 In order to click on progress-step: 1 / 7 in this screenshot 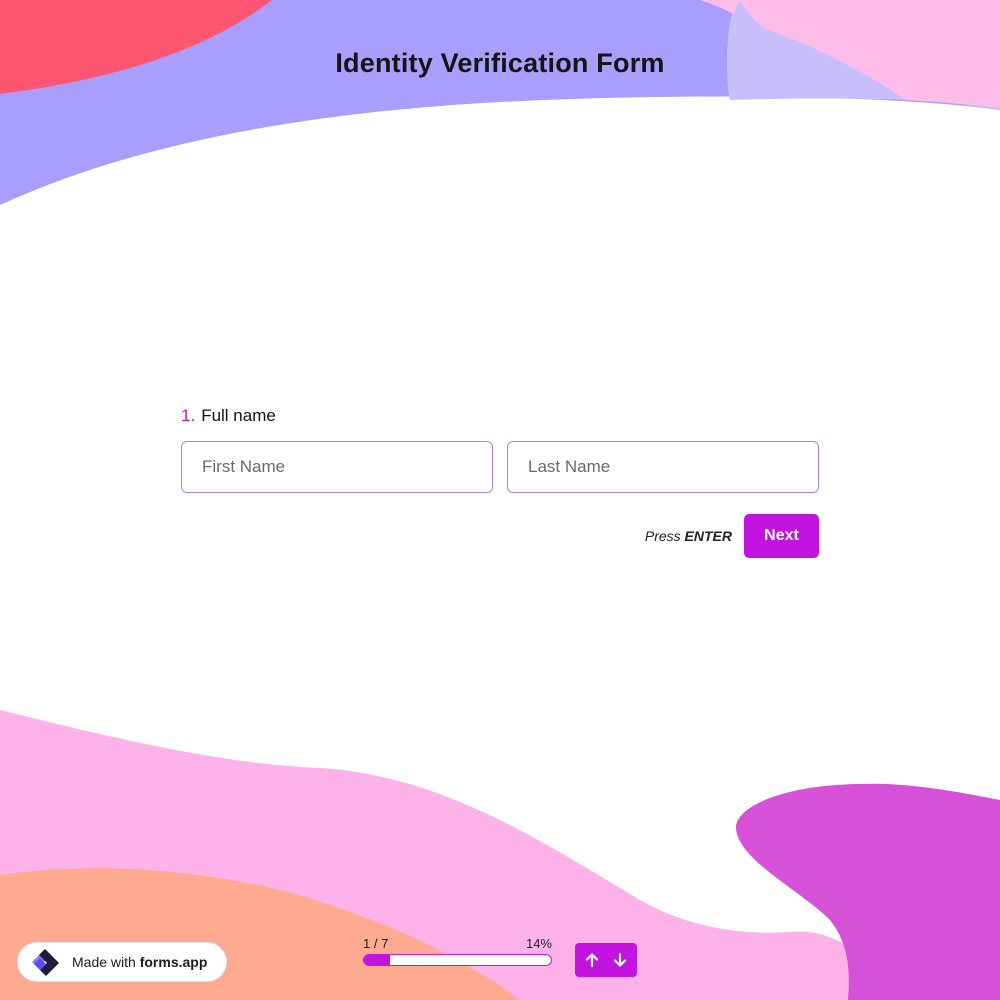, I will do `click(376, 943)`.